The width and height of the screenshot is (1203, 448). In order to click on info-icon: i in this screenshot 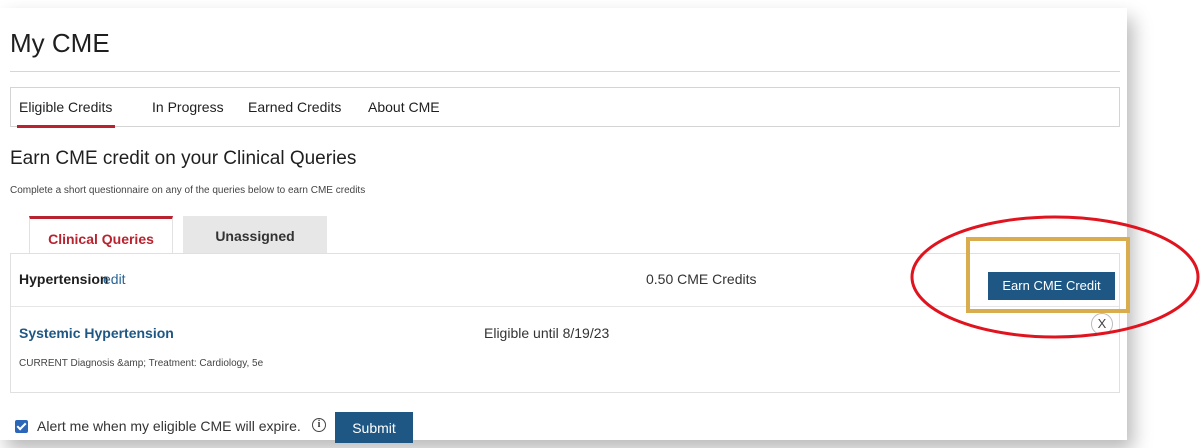, I will do `click(319, 425)`.